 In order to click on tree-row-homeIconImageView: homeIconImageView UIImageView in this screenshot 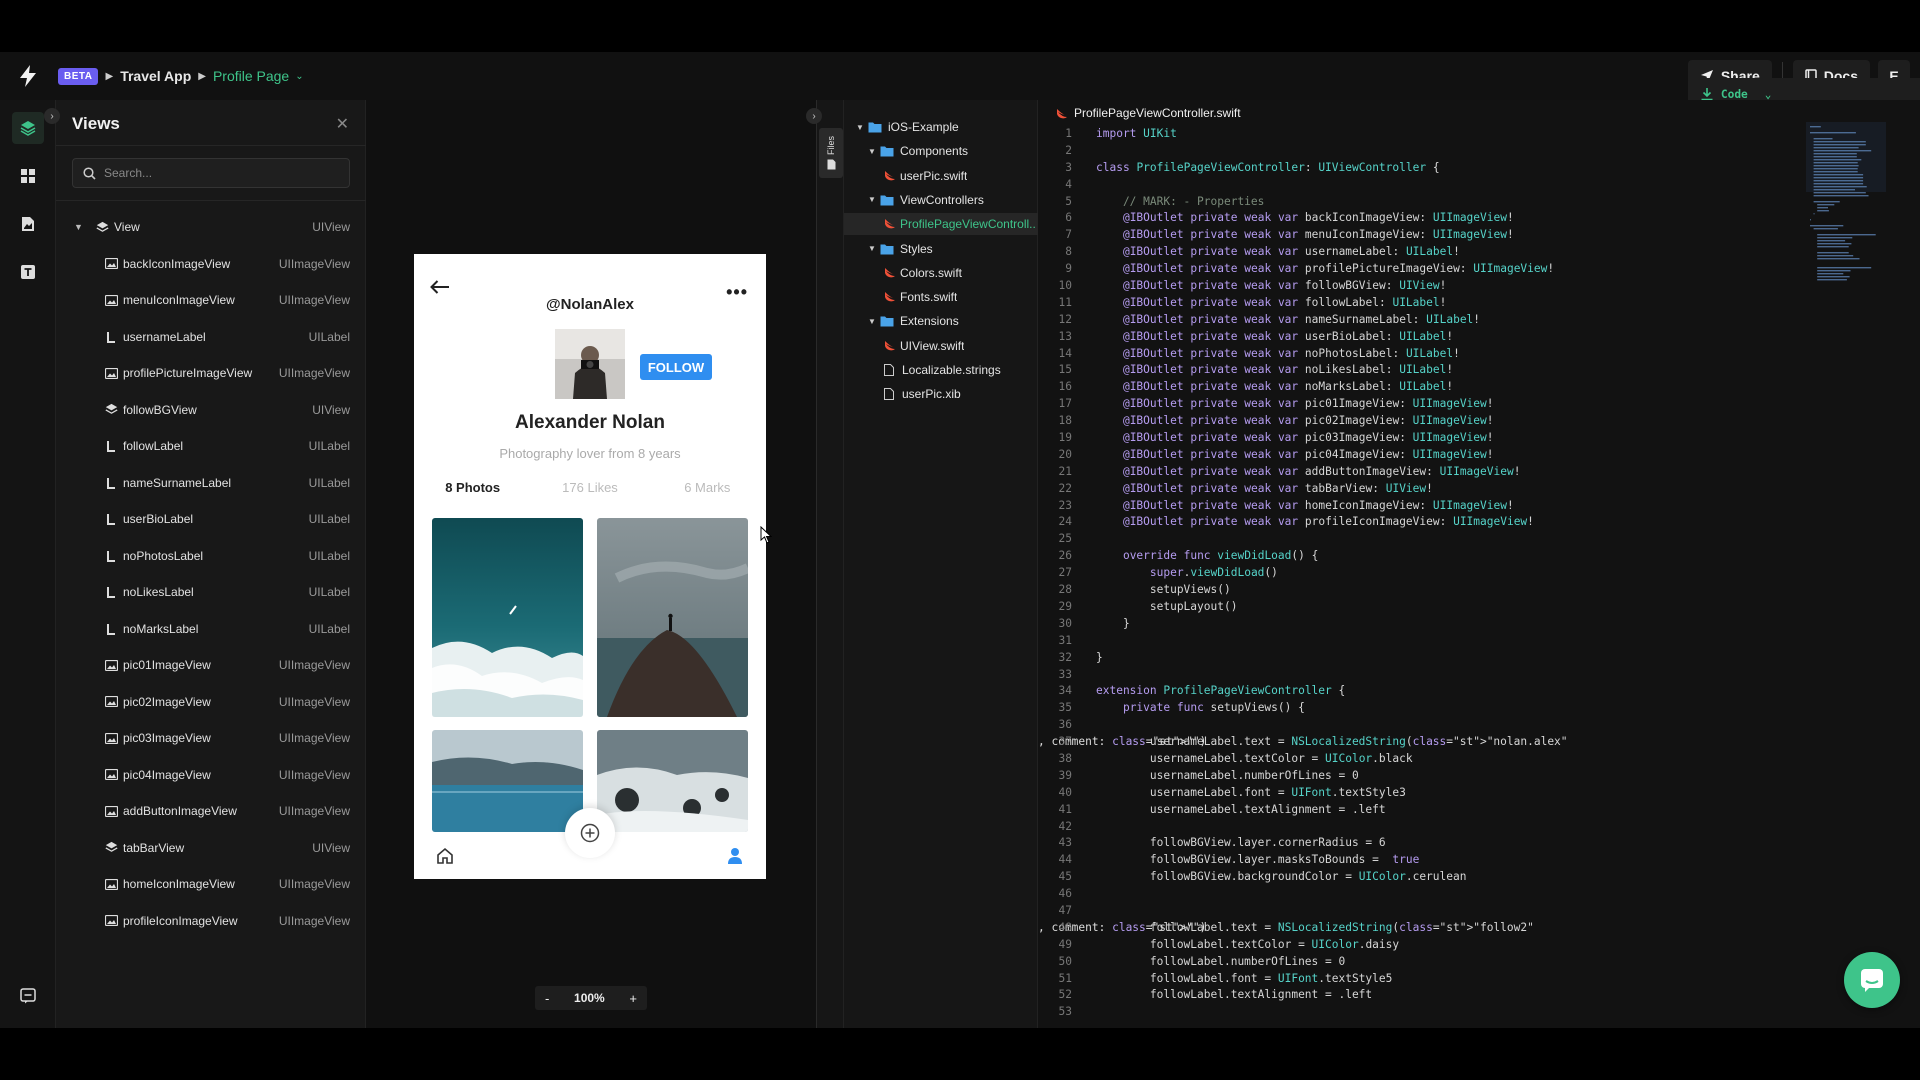, I will do `click(211, 884)`.